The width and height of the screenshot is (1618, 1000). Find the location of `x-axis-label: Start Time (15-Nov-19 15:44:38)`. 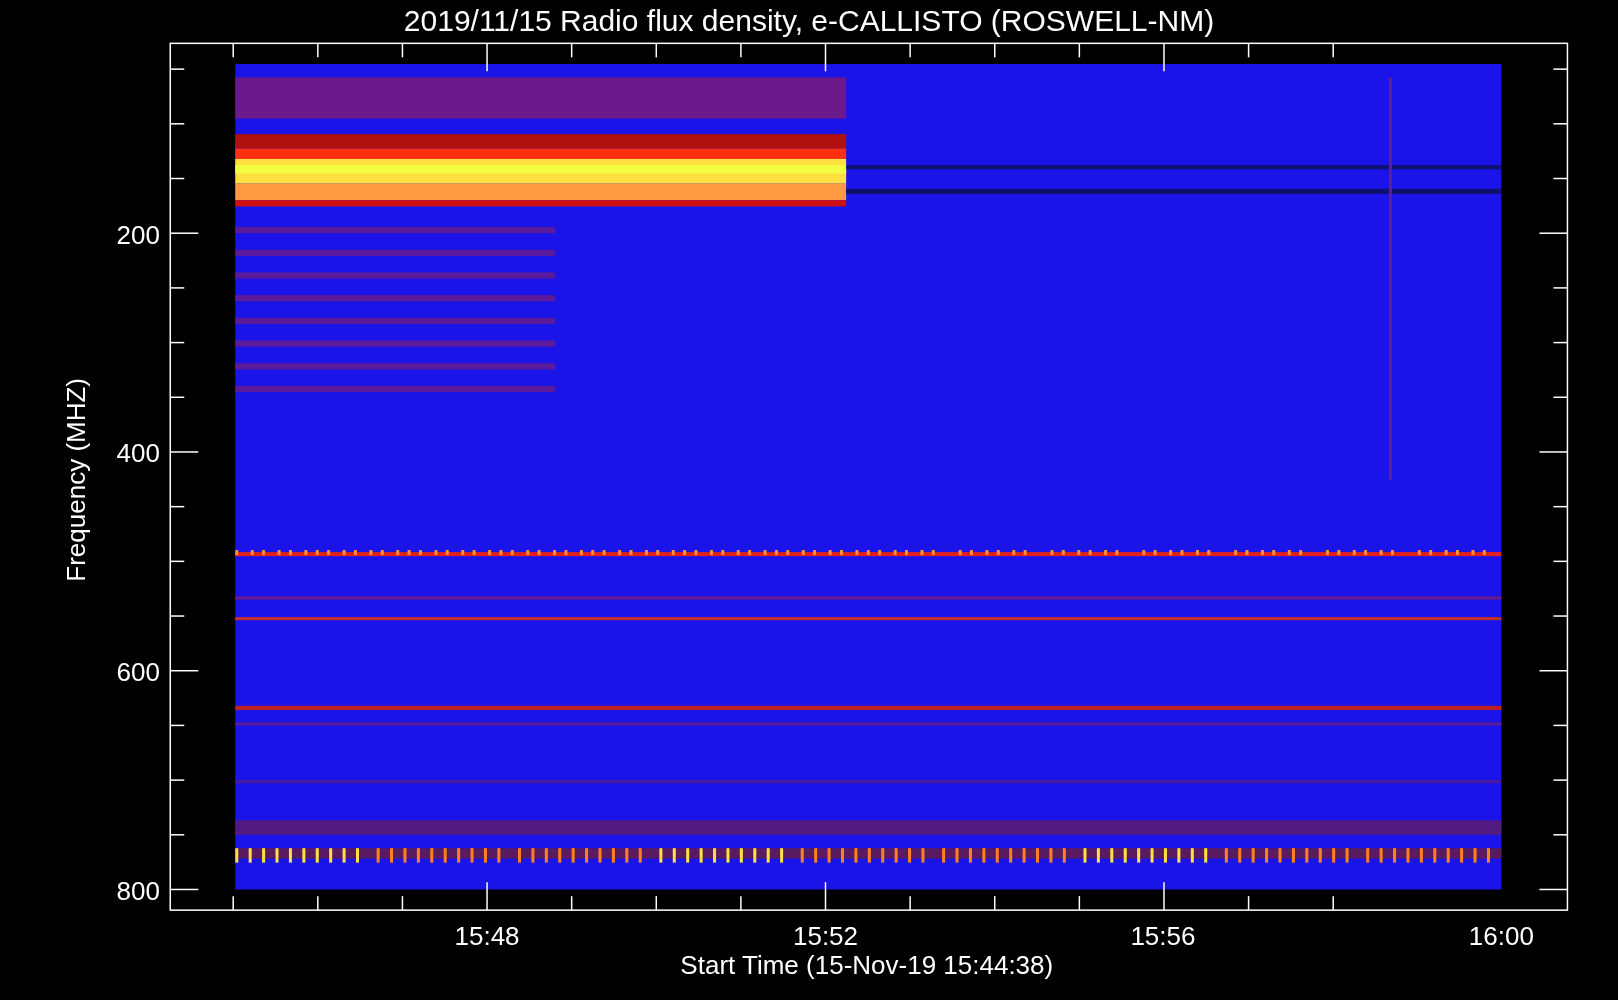

x-axis-label: Start Time (15-Nov-19 15:44:38) is located at coordinates (867, 965).